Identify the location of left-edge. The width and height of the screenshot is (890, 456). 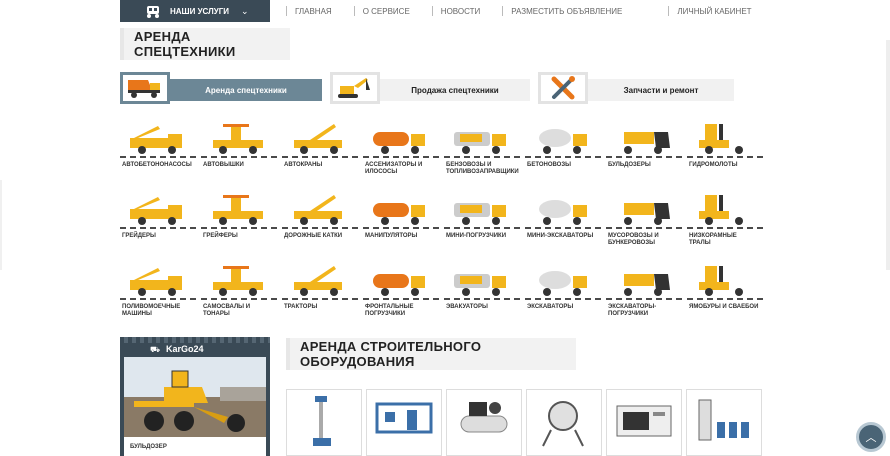
(1, 225).